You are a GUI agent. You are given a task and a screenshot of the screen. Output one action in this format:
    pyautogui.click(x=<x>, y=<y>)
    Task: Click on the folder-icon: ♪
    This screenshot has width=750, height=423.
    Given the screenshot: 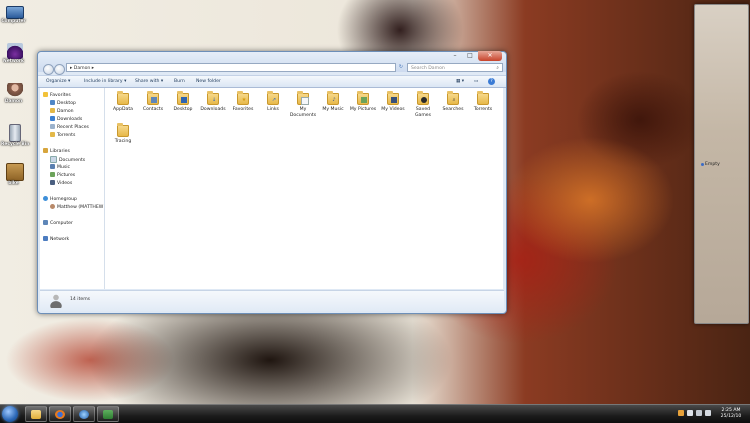 What is the action you would take?
    pyautogui.click(x=333, y=98)
    